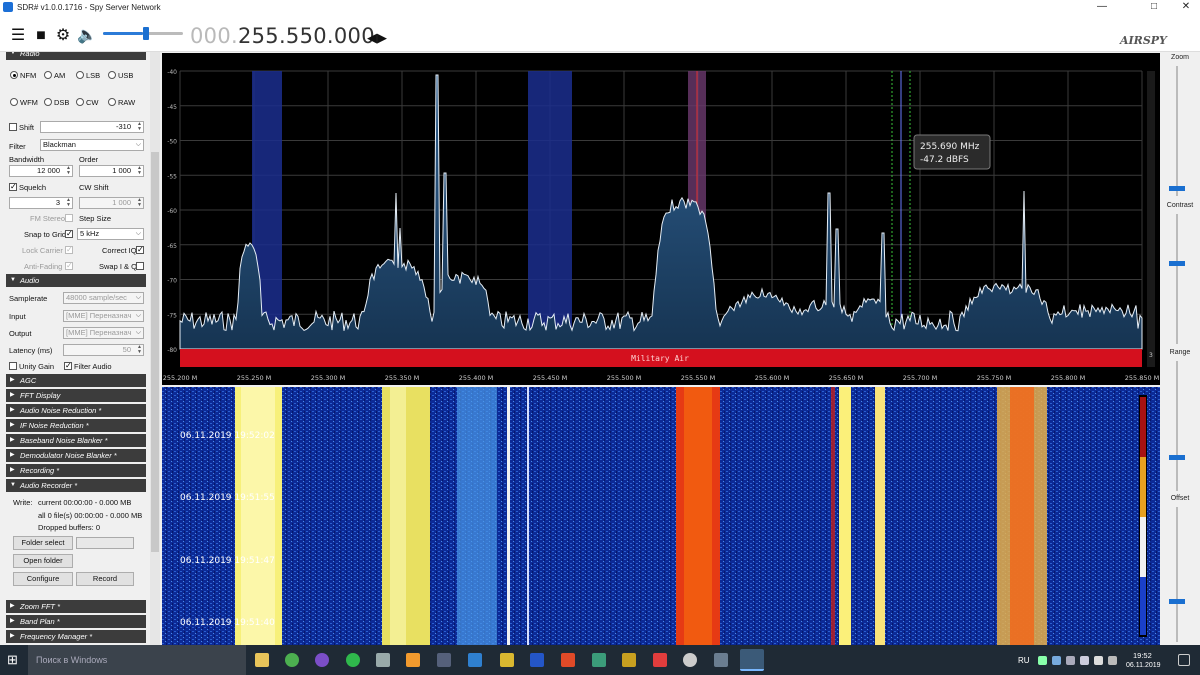 The height and width of the screenshot is (675, 1200). Describe the element at coordinates (292, 660) in the screenshot. I see `chrome-icon` at that location.